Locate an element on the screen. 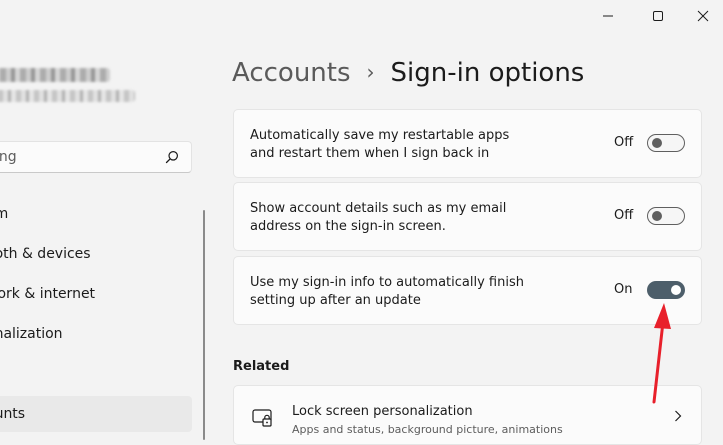 The height and width of the screenshot is (445, 723). sidebar-item-accounts: ounts is located at coordinates (96, 414).